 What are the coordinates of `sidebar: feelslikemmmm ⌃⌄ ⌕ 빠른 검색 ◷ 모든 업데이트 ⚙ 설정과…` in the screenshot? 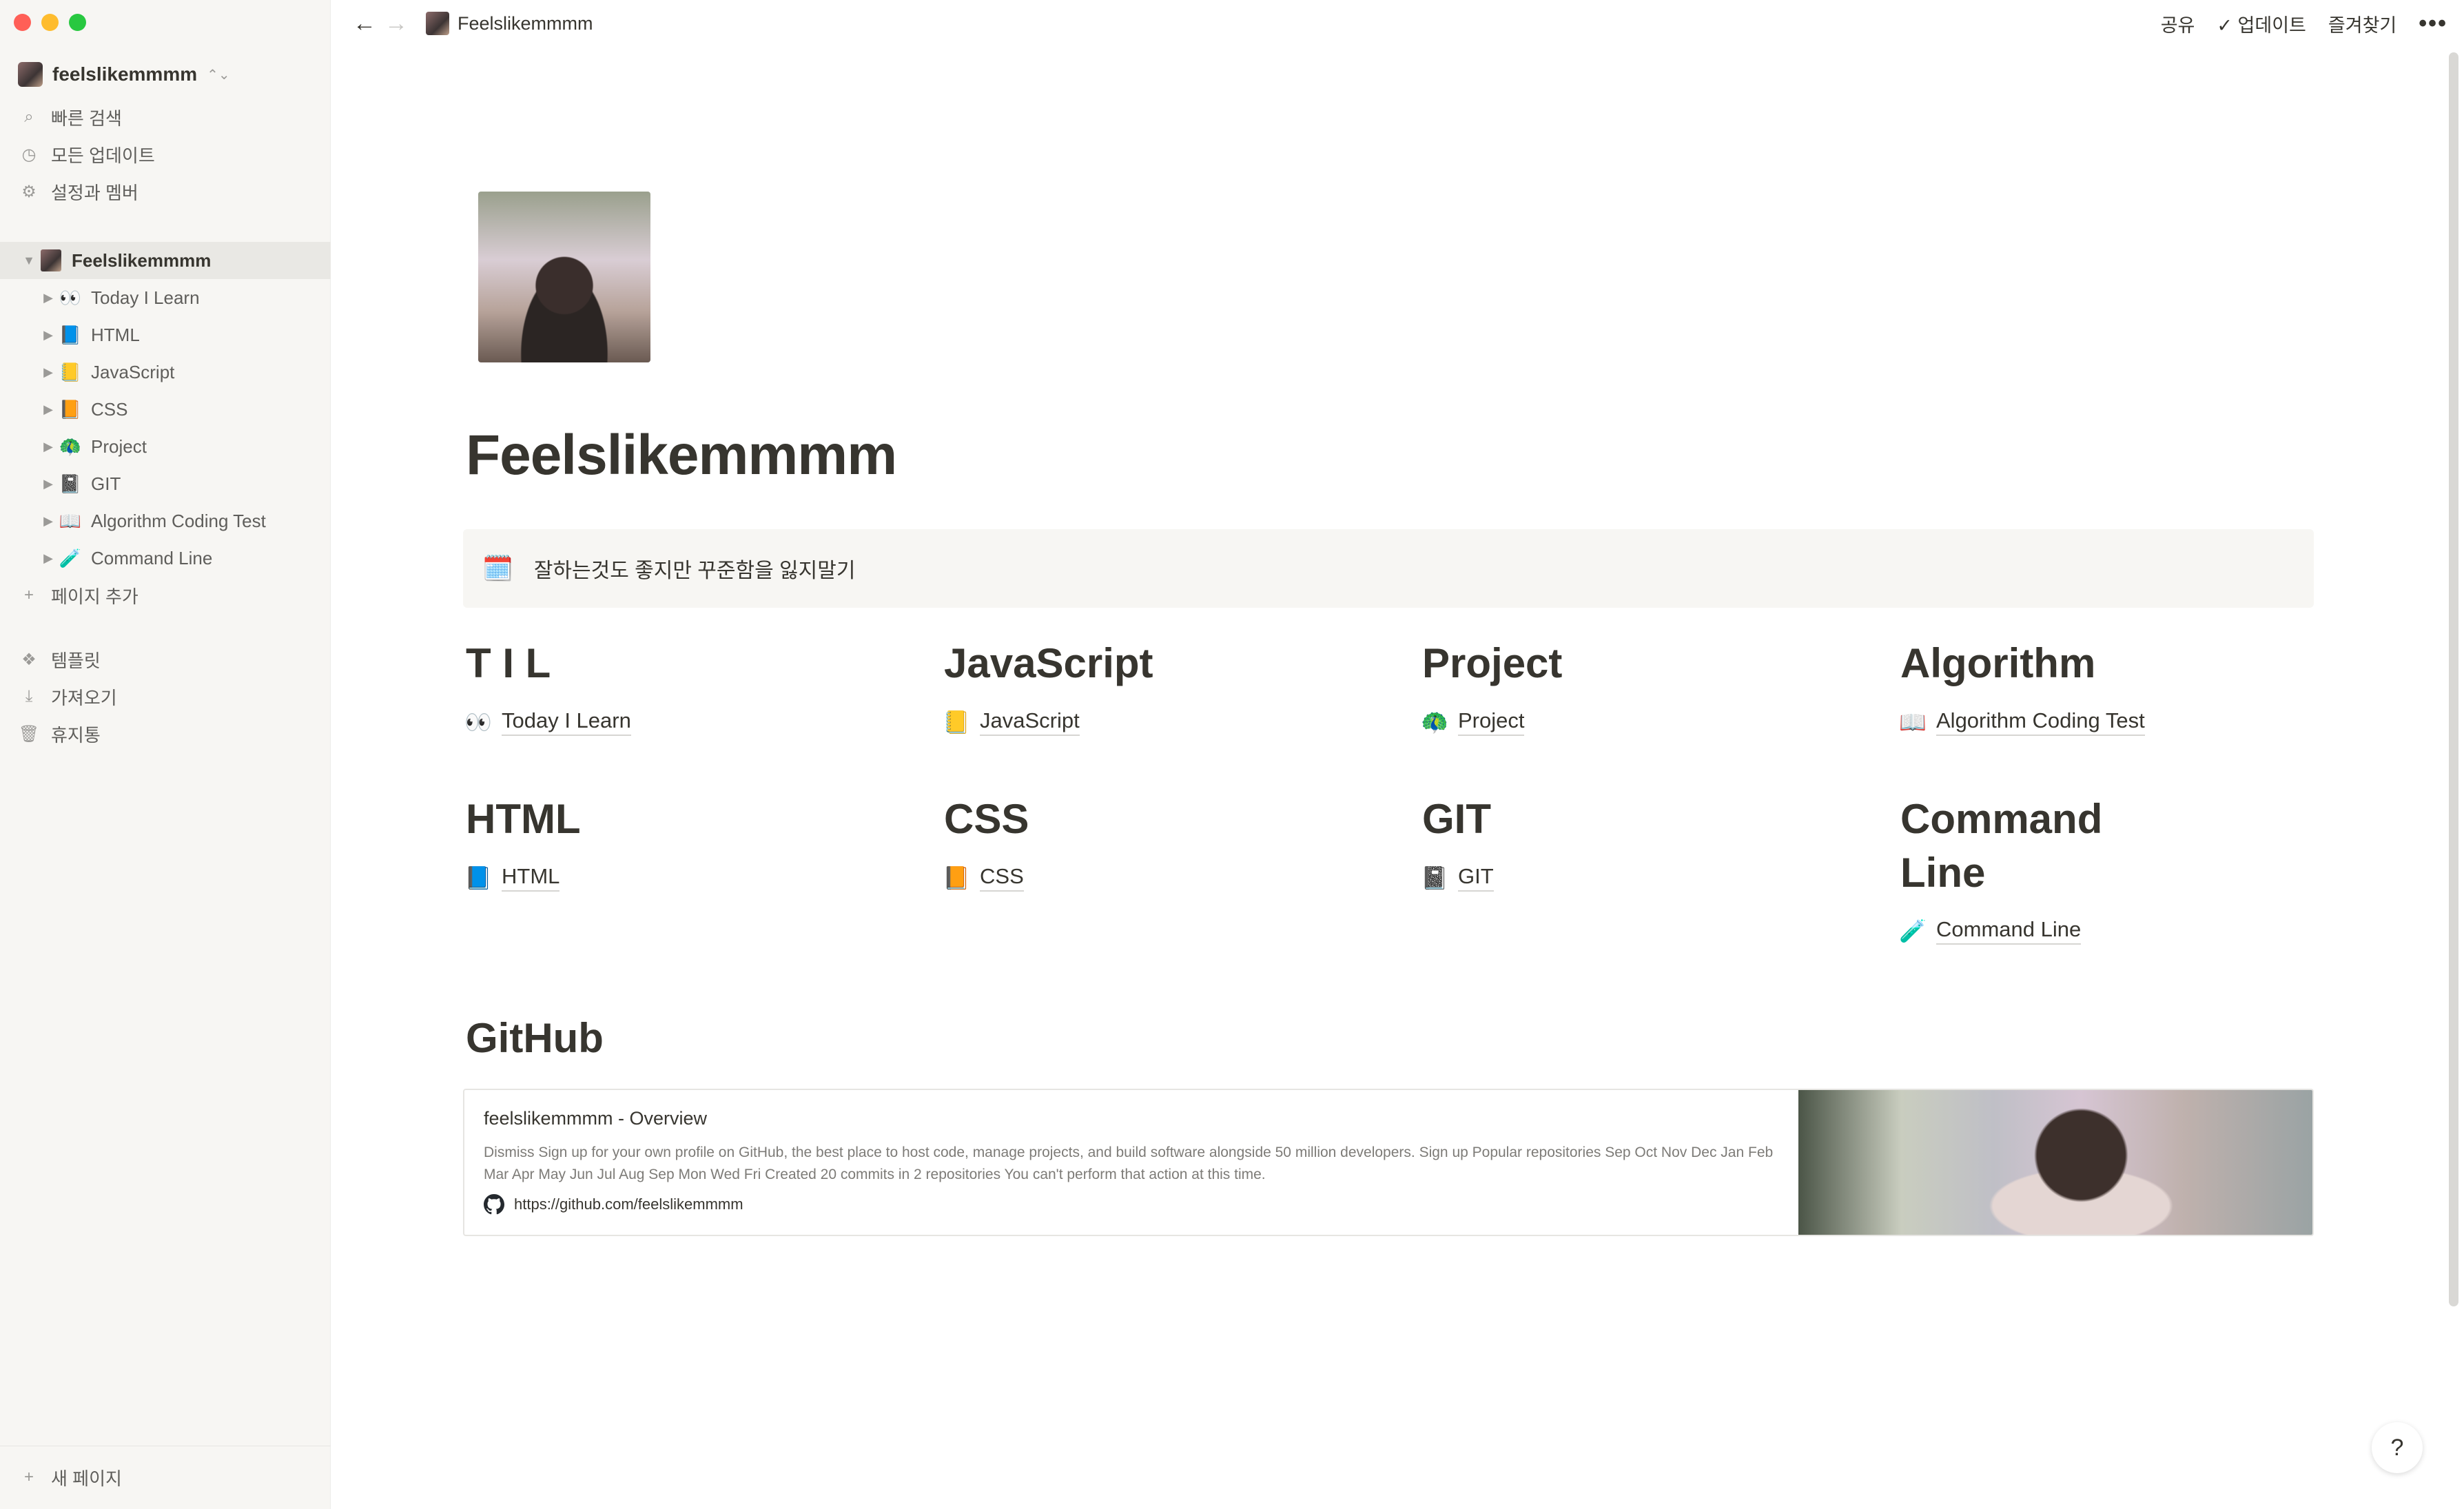 It's located at (165, 754).